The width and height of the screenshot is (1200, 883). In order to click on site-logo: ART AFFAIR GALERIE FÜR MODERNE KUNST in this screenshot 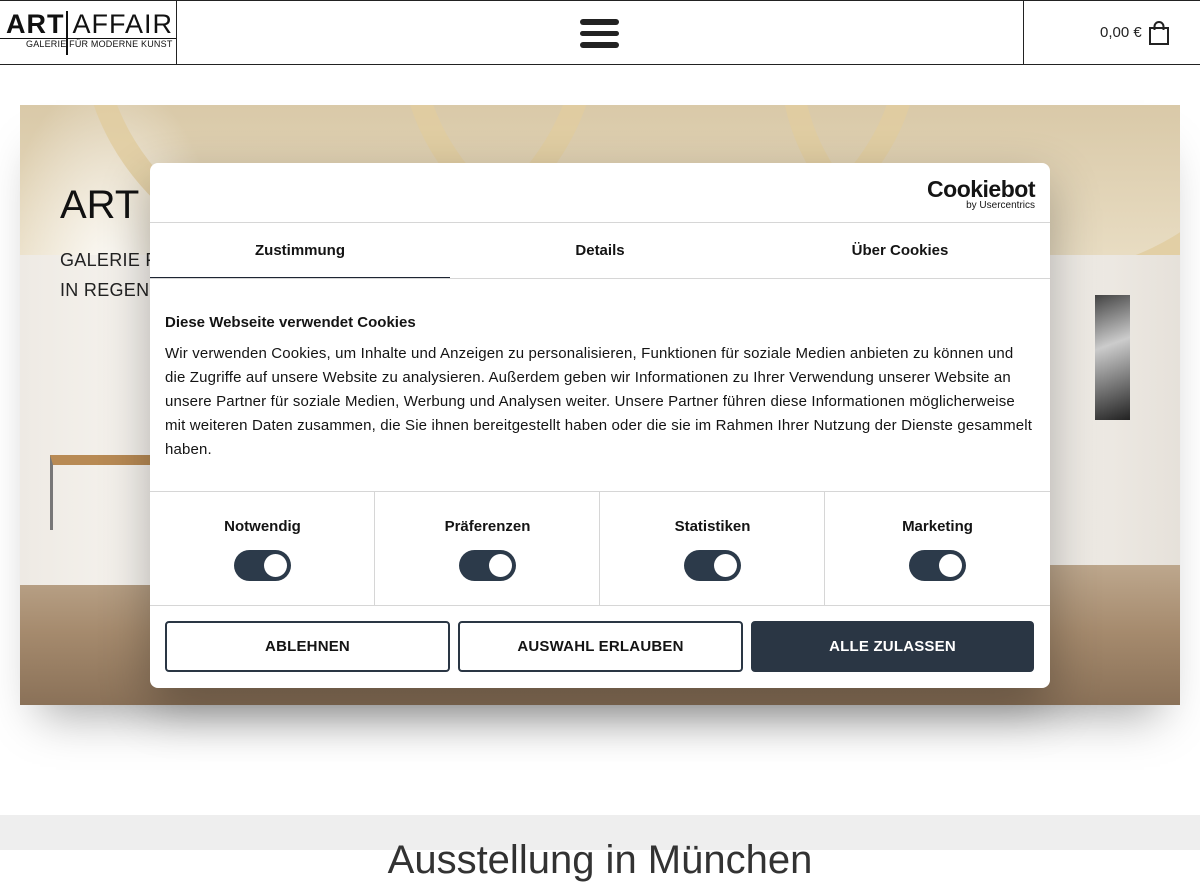, I will do `click(88, 33)`.